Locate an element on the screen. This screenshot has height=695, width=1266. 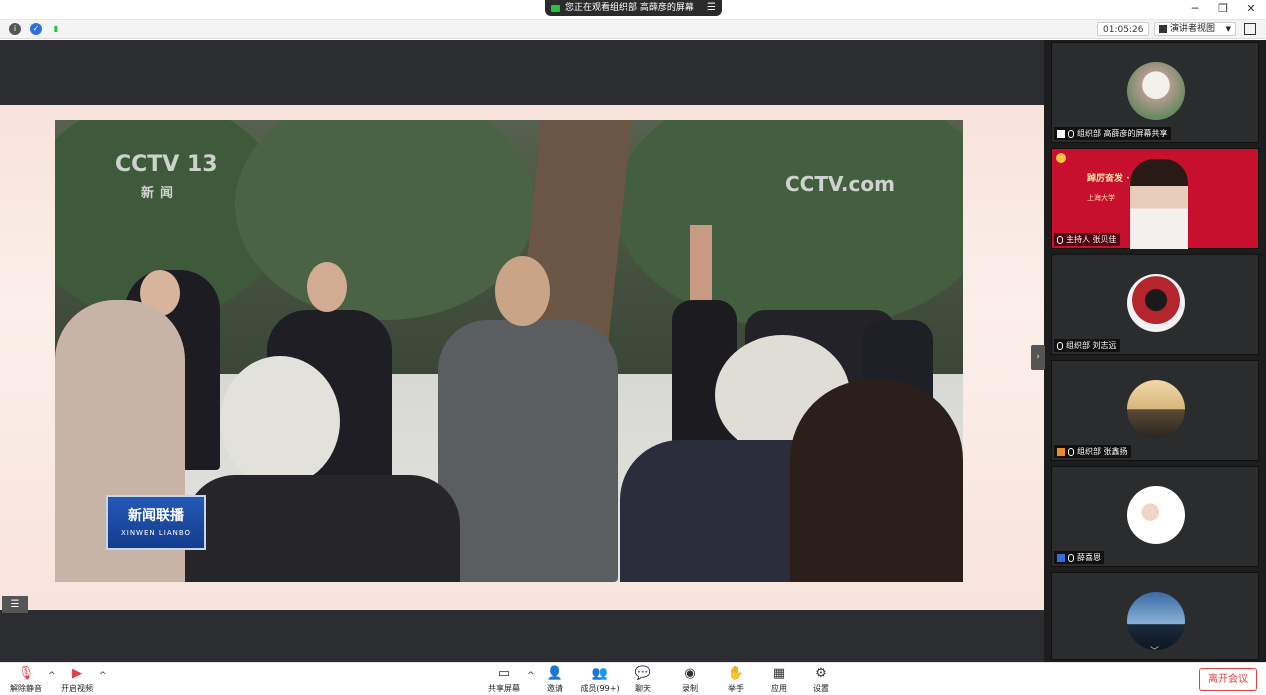
foreground-head is located at coordinates (280, 421).